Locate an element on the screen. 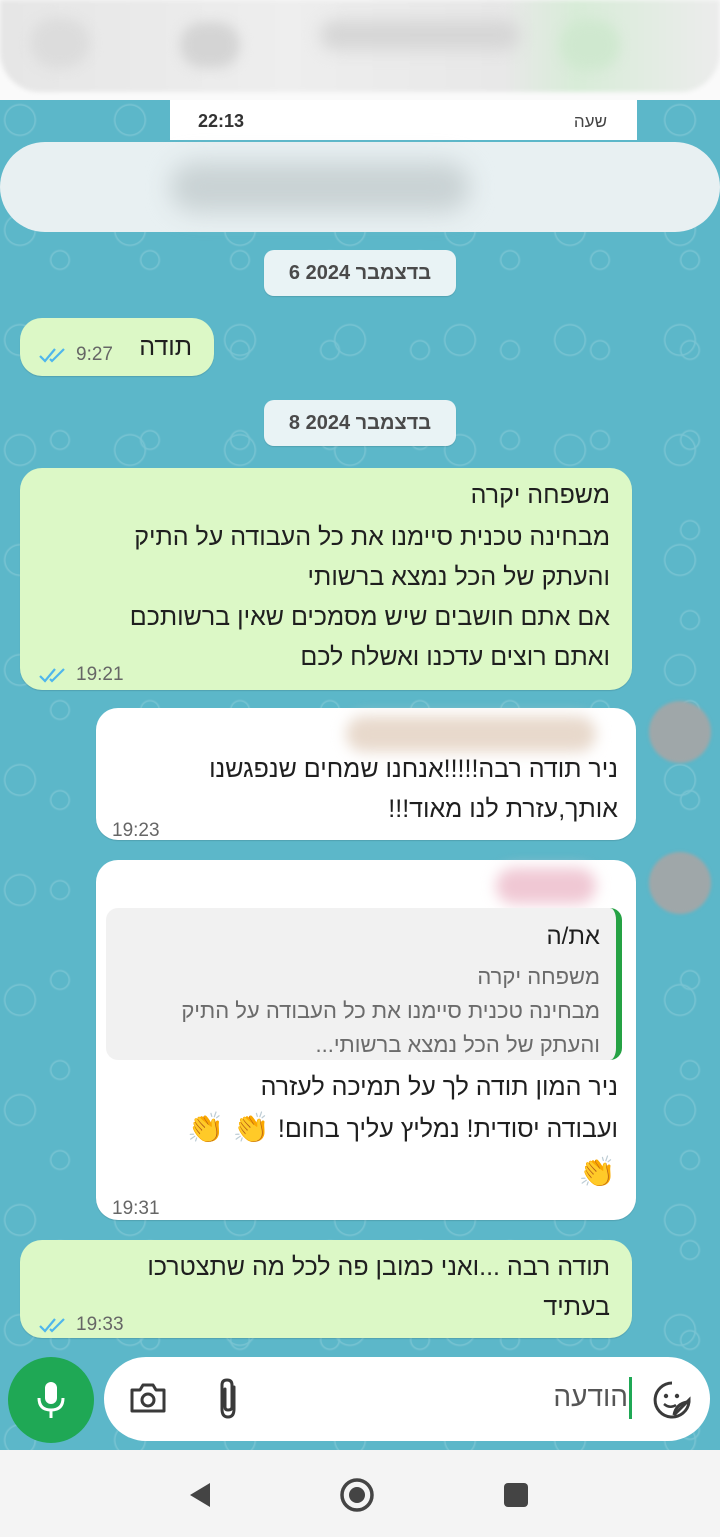 The height and width of the screenshot is (1537, 720). message-line-with-emoji: ועבודה יסודית! נמליץ עליך בחום! 👏 👏 is located at coordinates (402, 1129).